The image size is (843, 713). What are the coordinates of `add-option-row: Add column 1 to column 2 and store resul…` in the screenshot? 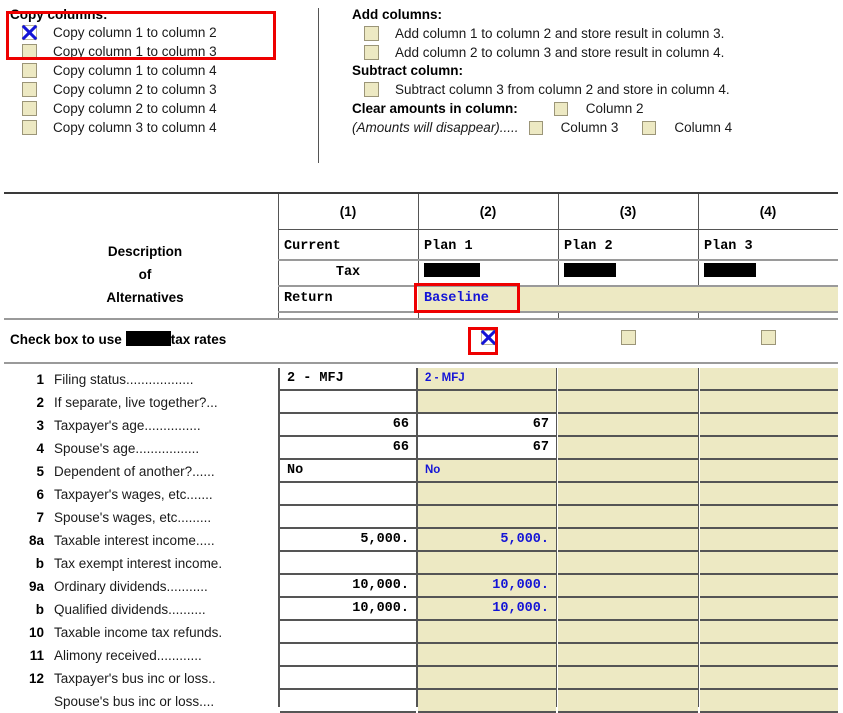 It's located at (597, 33).